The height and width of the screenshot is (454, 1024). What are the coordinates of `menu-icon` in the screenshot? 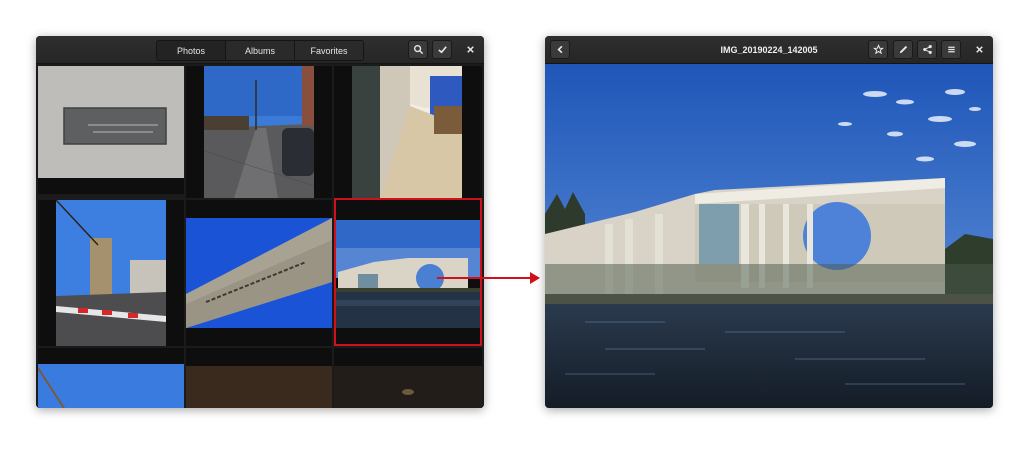 It's located at (951, 49).